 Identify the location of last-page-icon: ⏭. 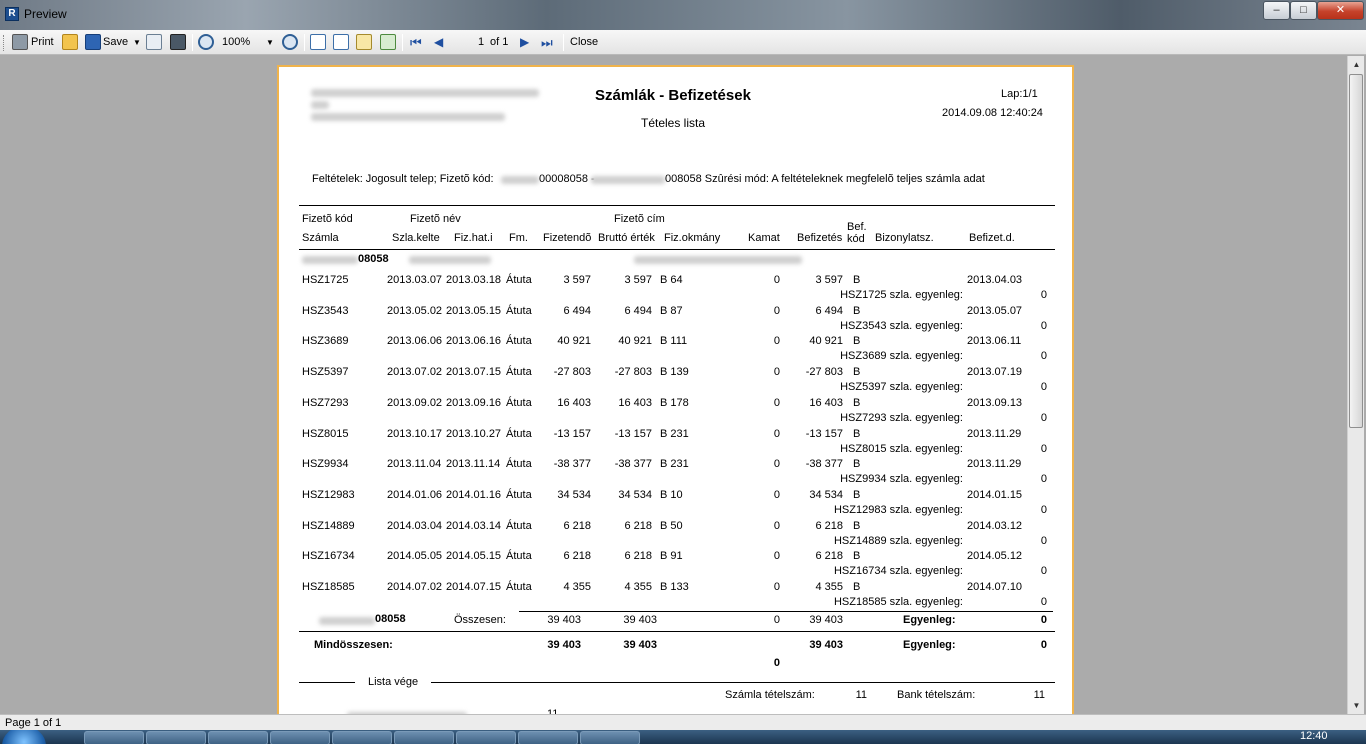
(547, 43).